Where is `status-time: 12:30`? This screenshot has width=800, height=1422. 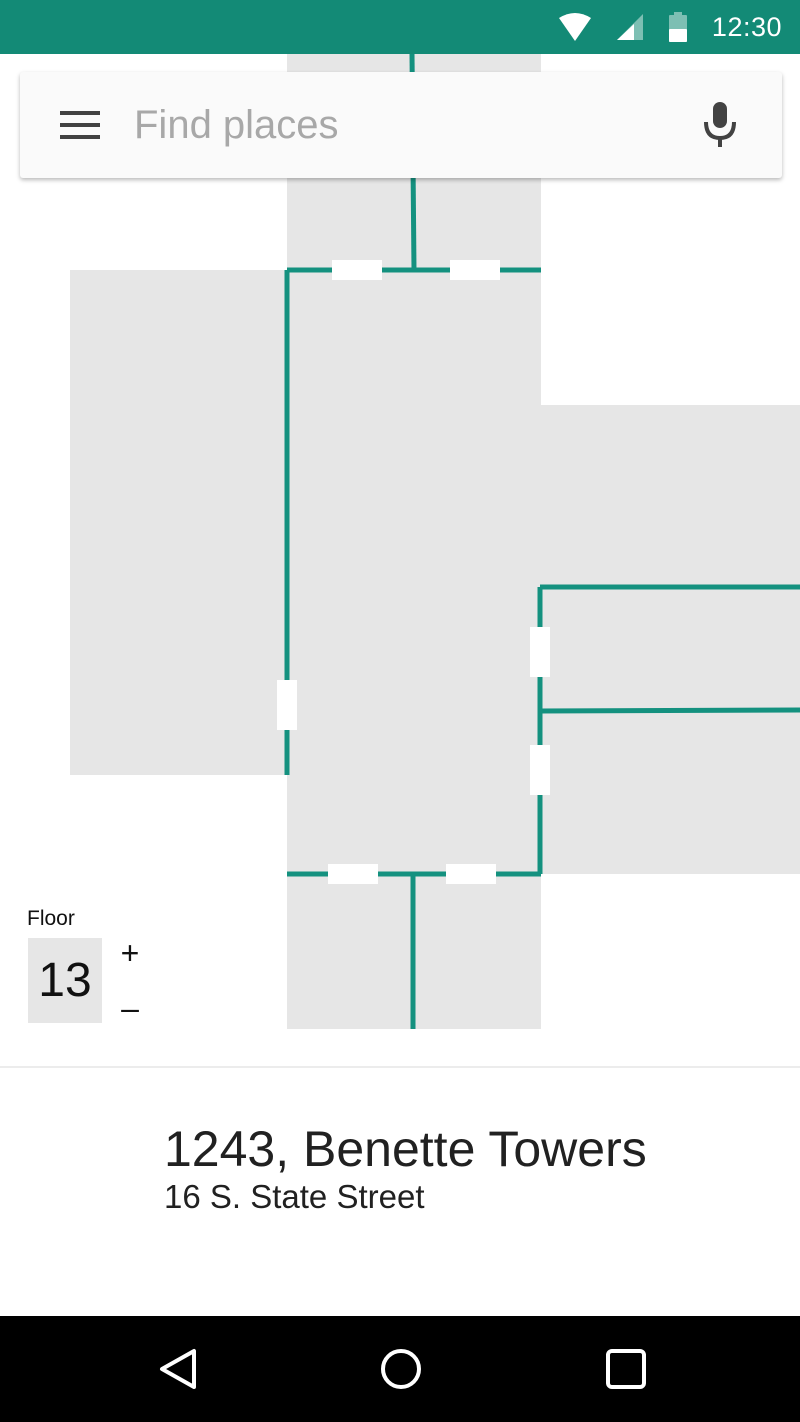
status-time: 12:30 is located at coordinates (746, 26).